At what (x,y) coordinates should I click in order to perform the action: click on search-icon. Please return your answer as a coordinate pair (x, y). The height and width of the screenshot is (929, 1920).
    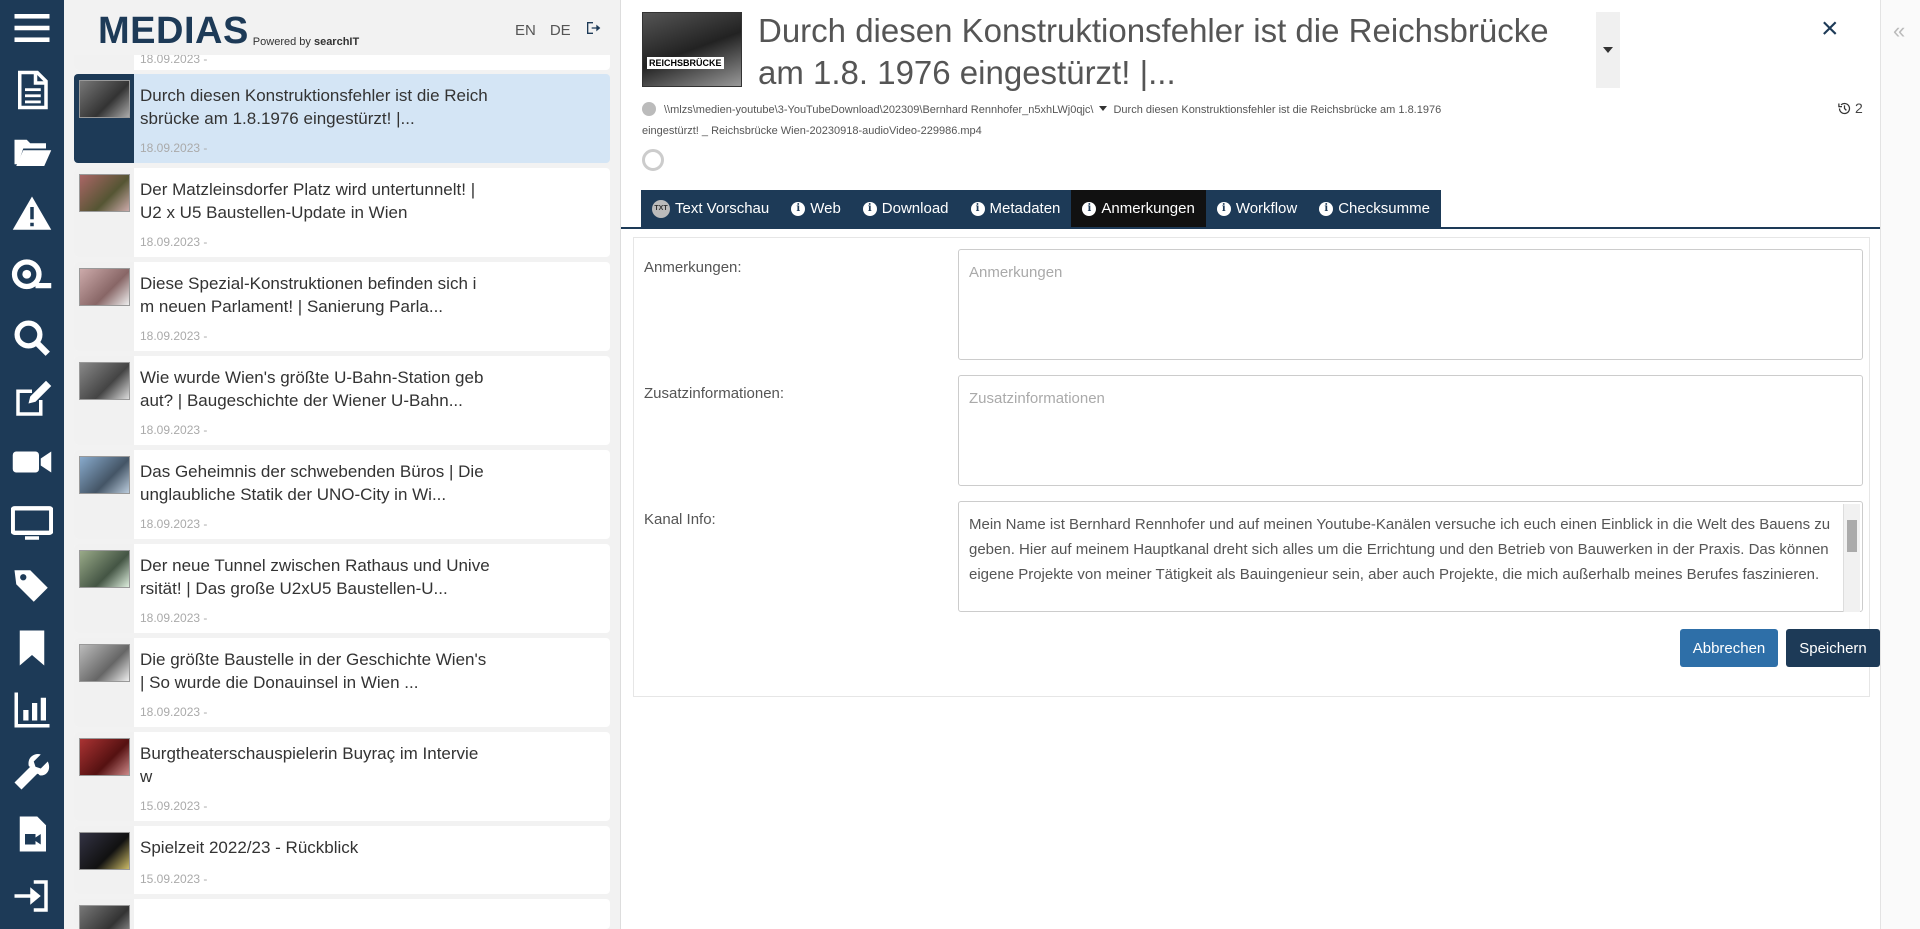
    Looking at the image, I should click on (32, 338).